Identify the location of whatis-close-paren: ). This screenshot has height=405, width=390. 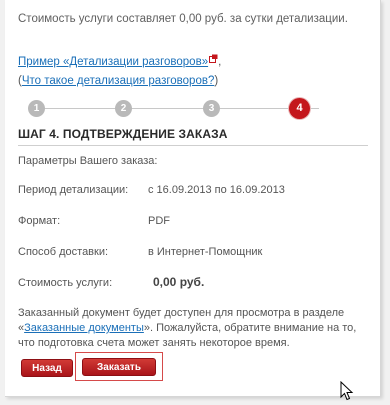
(216, 81).